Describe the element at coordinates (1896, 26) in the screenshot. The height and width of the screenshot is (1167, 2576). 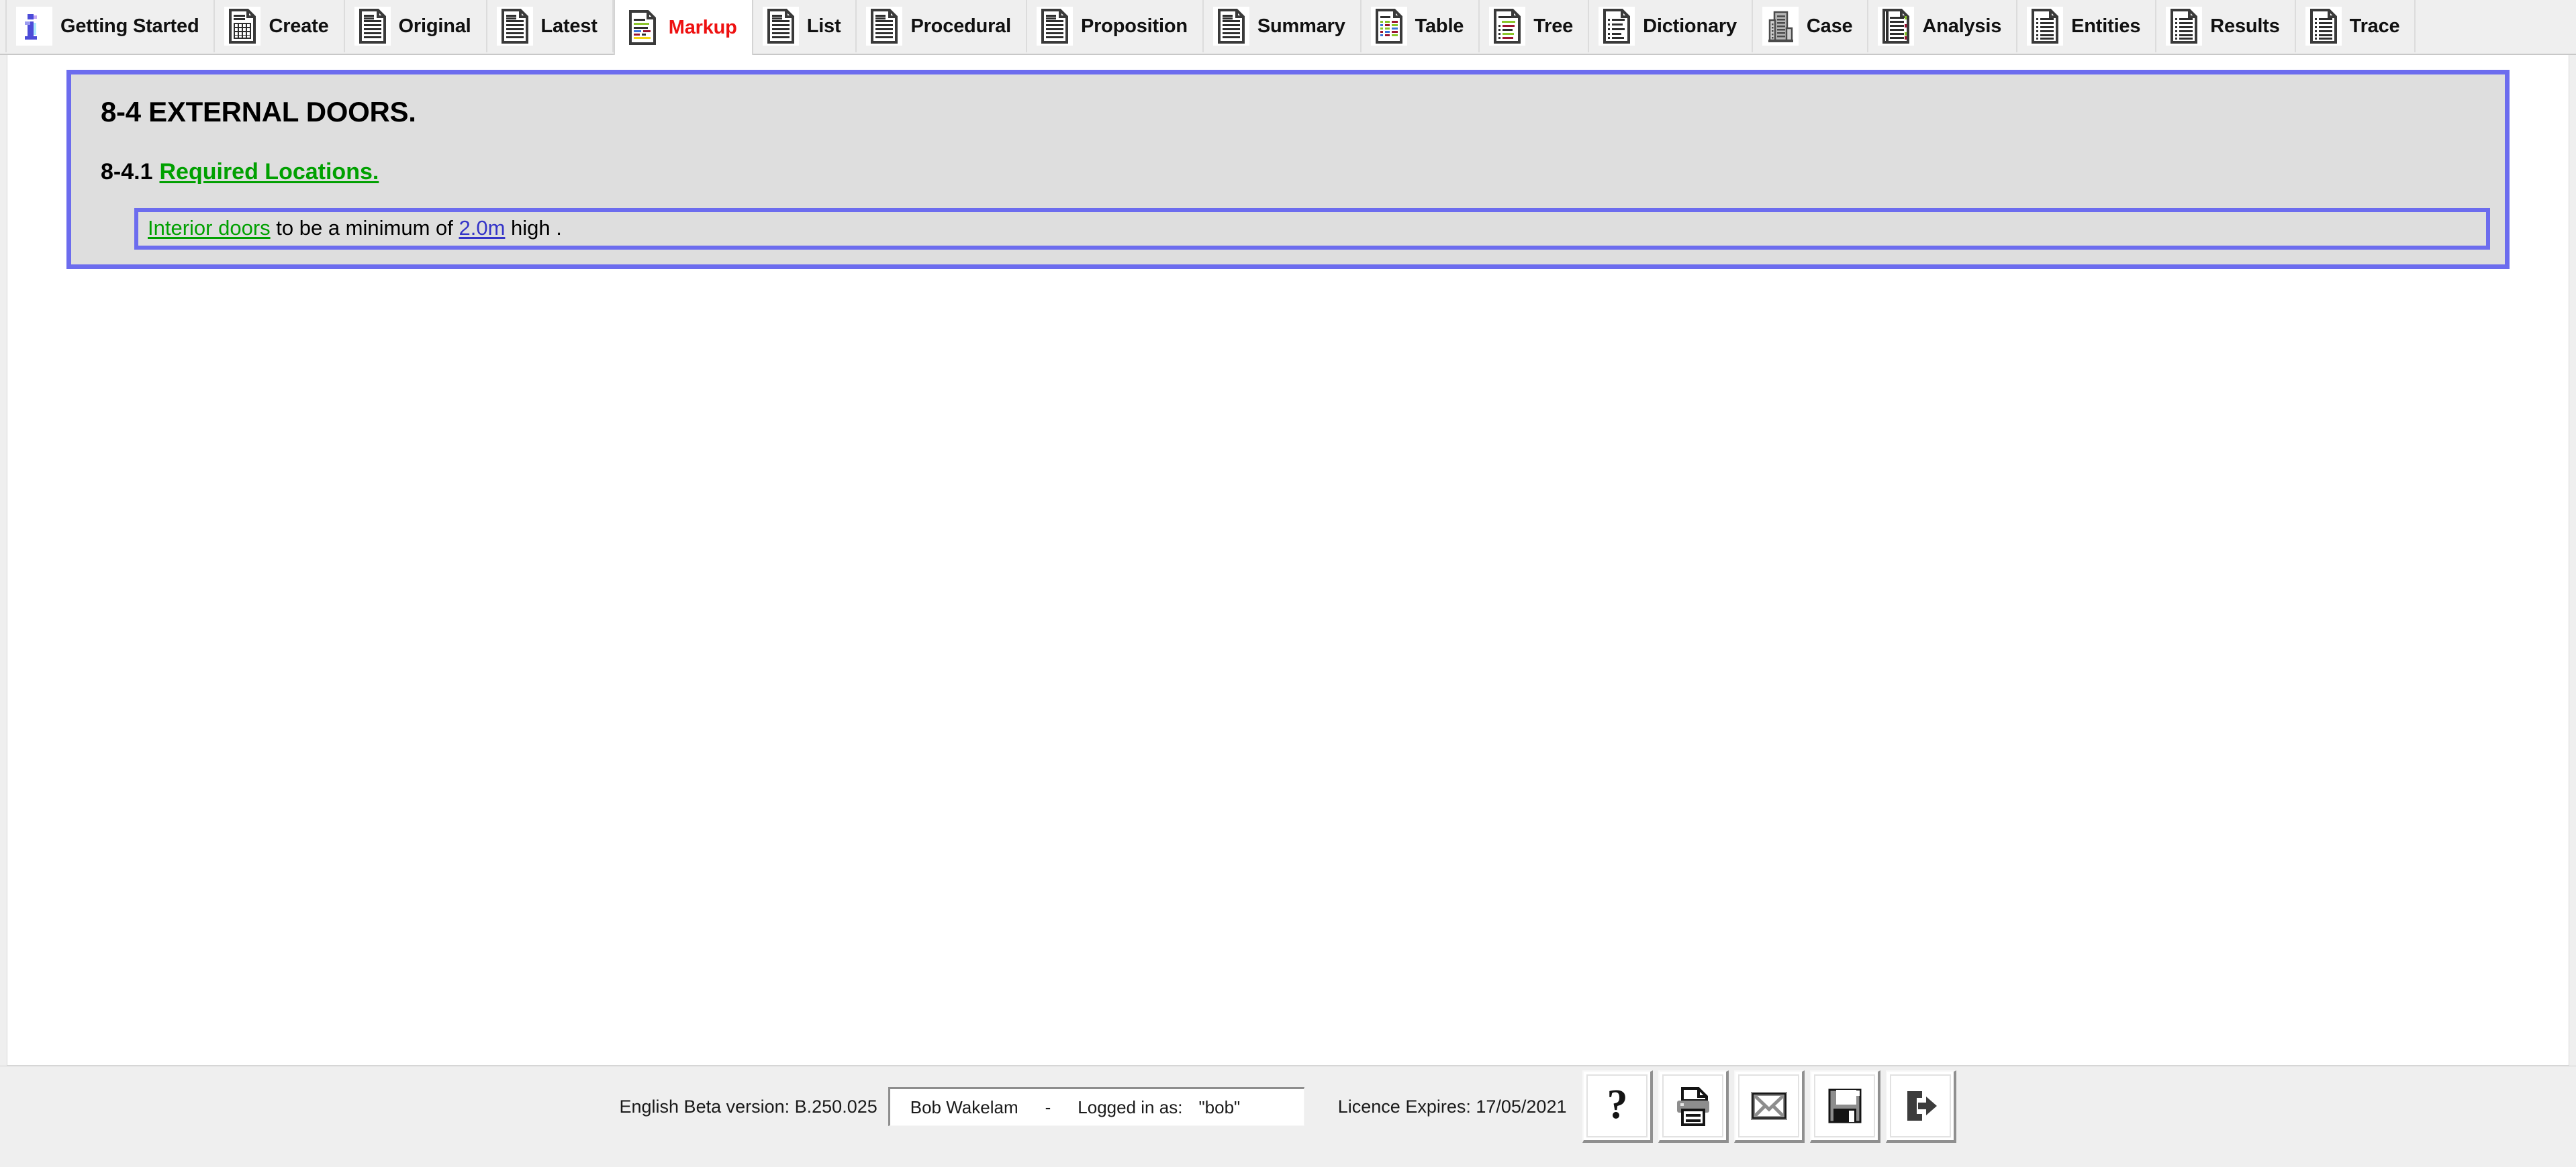
I see `doc-analysis-icon` at that location.